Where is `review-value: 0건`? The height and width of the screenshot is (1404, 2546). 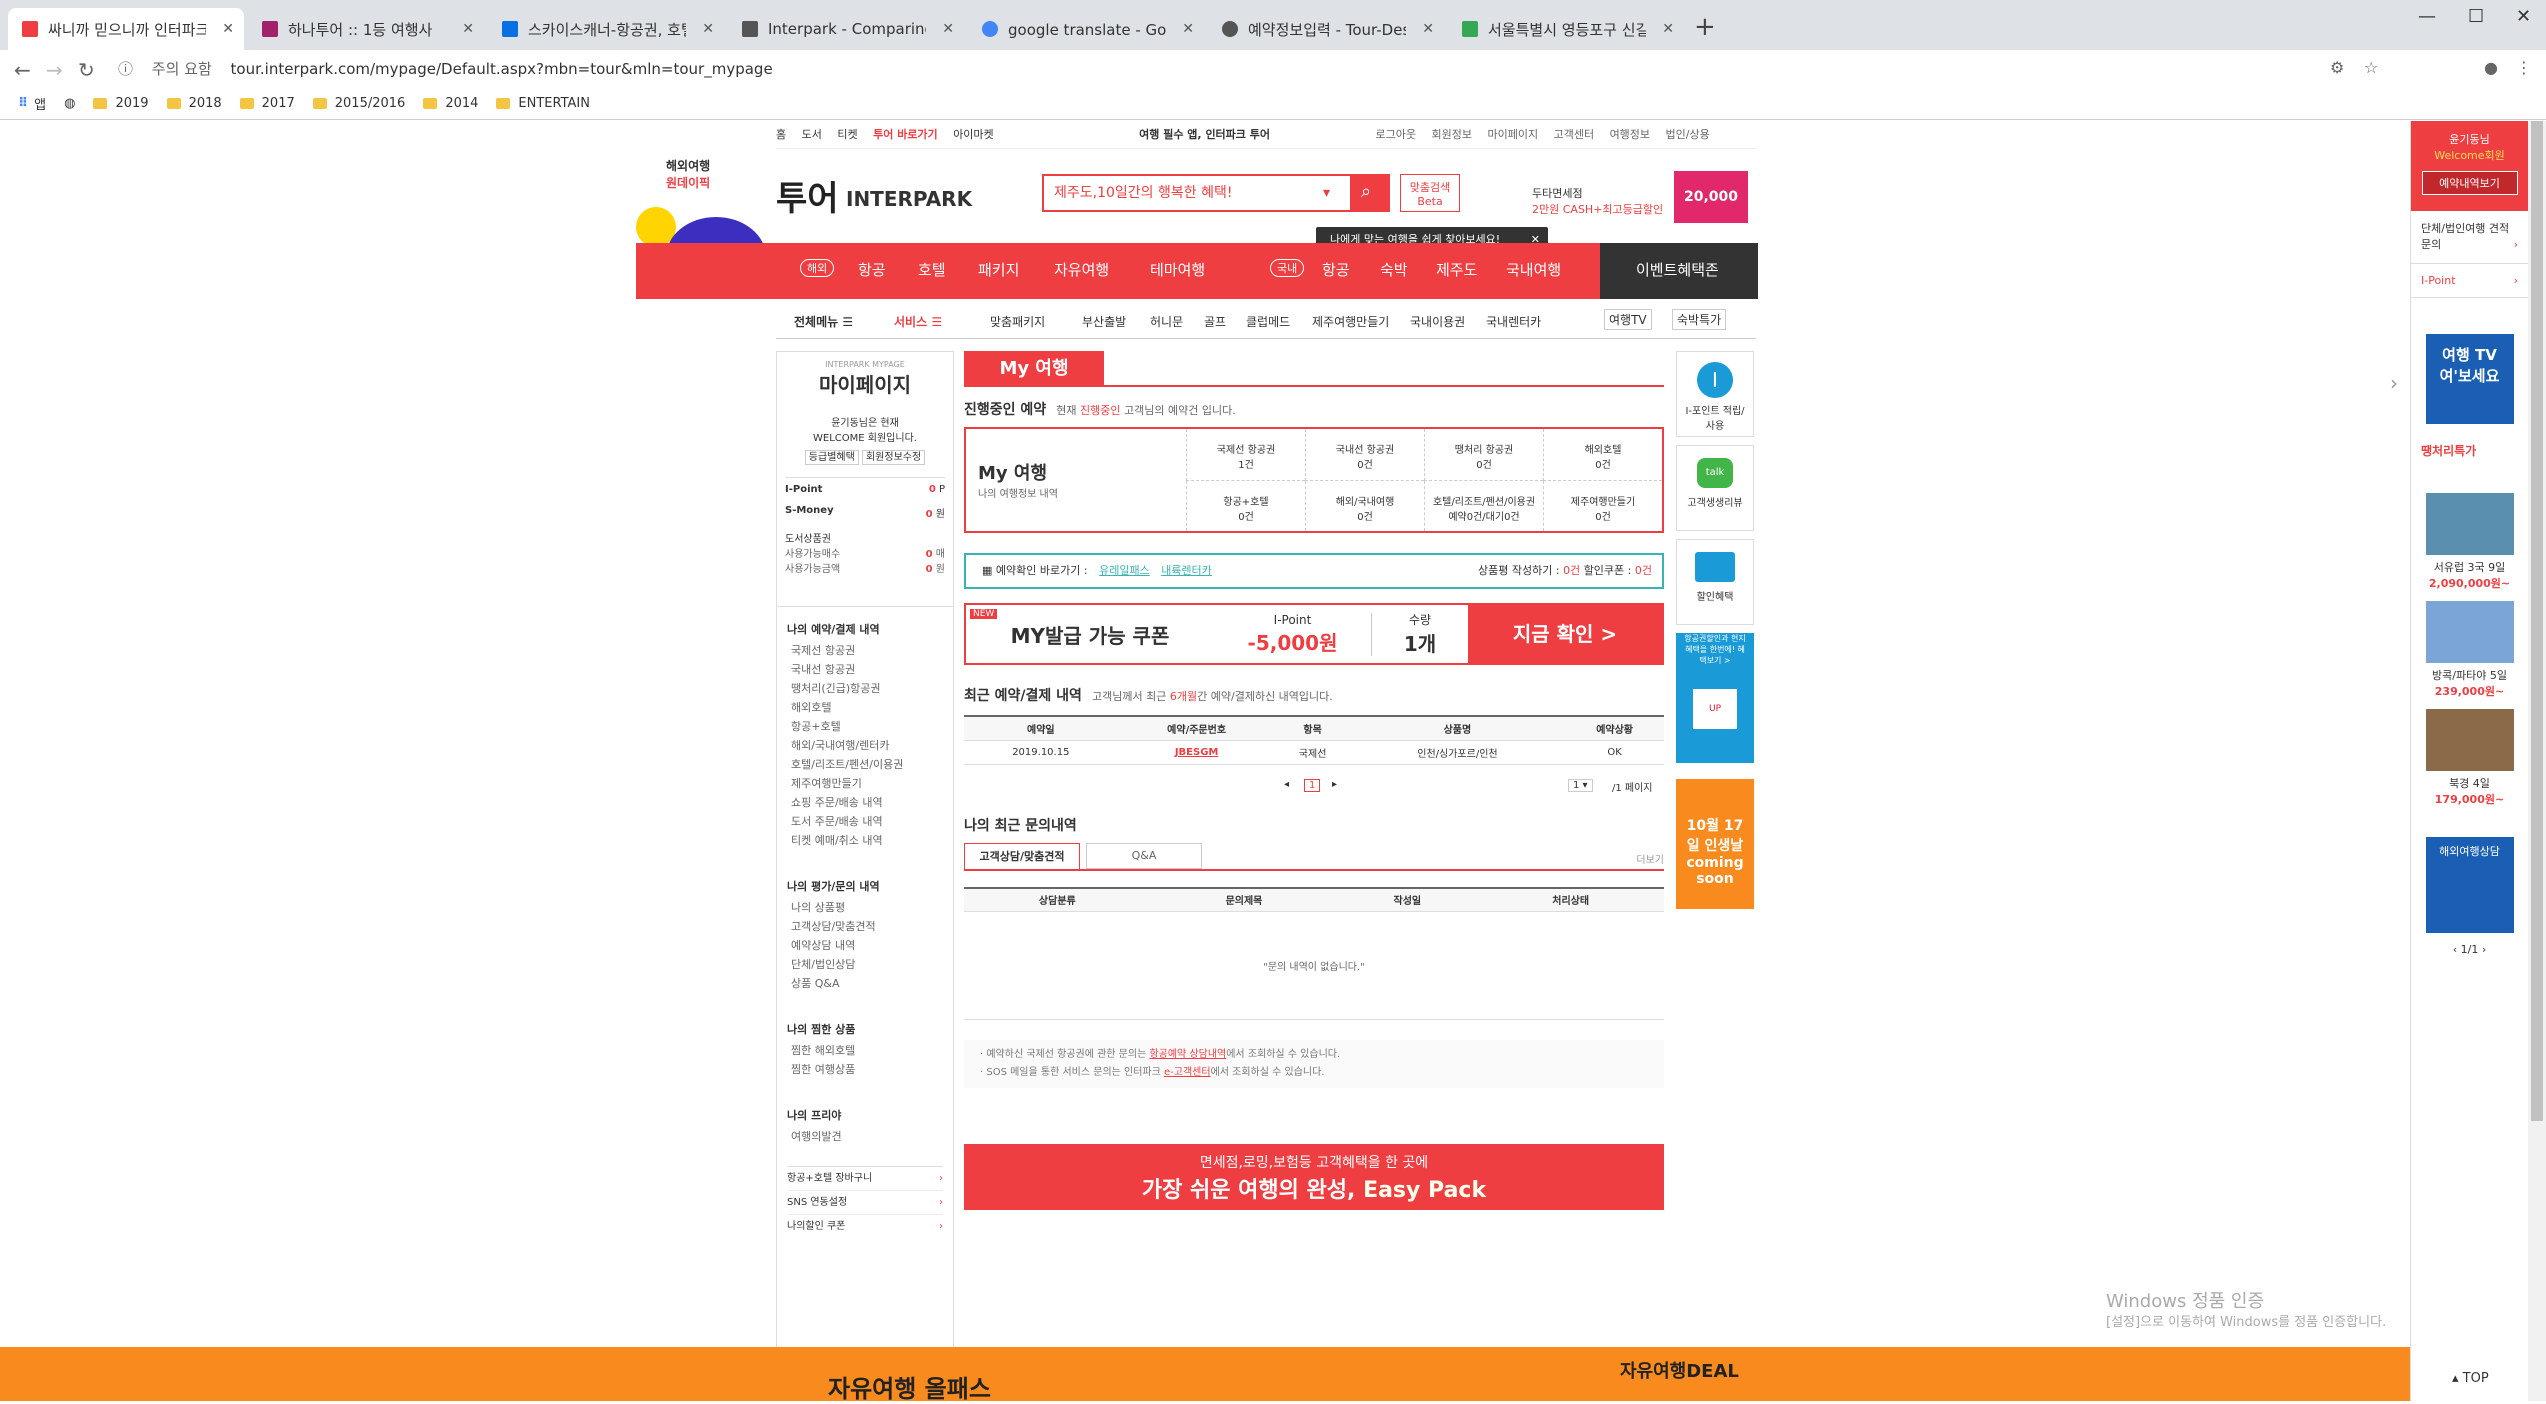
review-value: 0건 is located at coordinates (1571, 570).